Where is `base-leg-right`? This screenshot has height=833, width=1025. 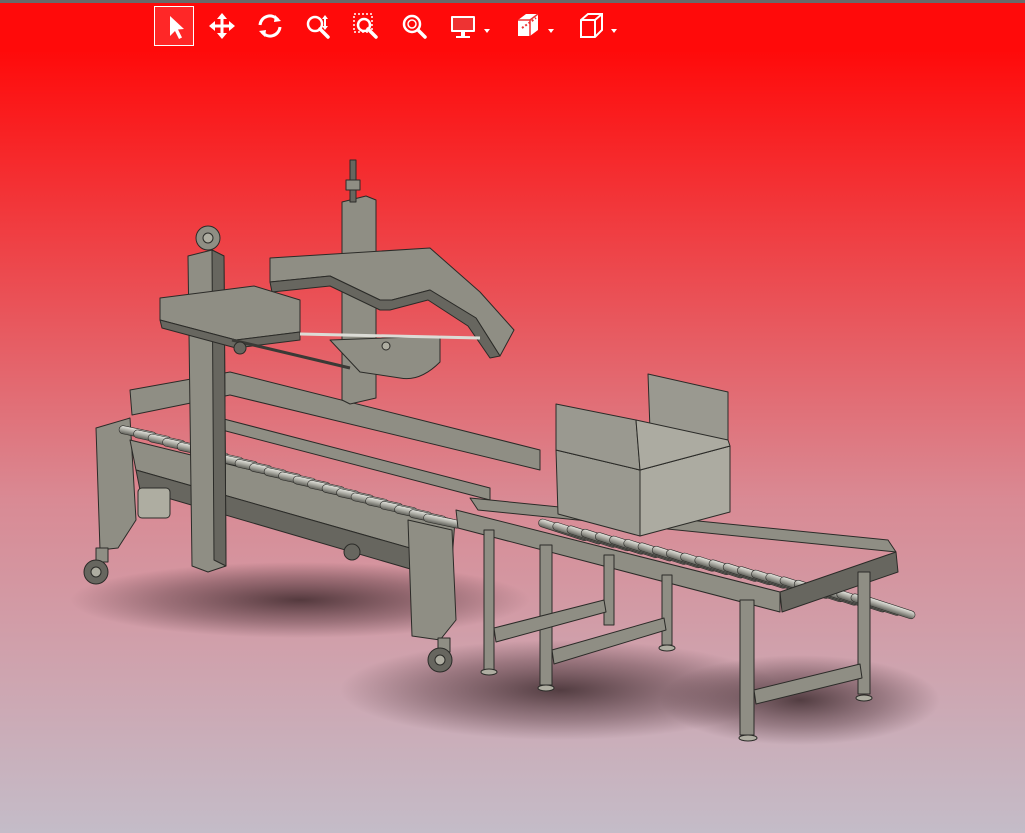 base-leg-right is located at coordinates (432, 580).